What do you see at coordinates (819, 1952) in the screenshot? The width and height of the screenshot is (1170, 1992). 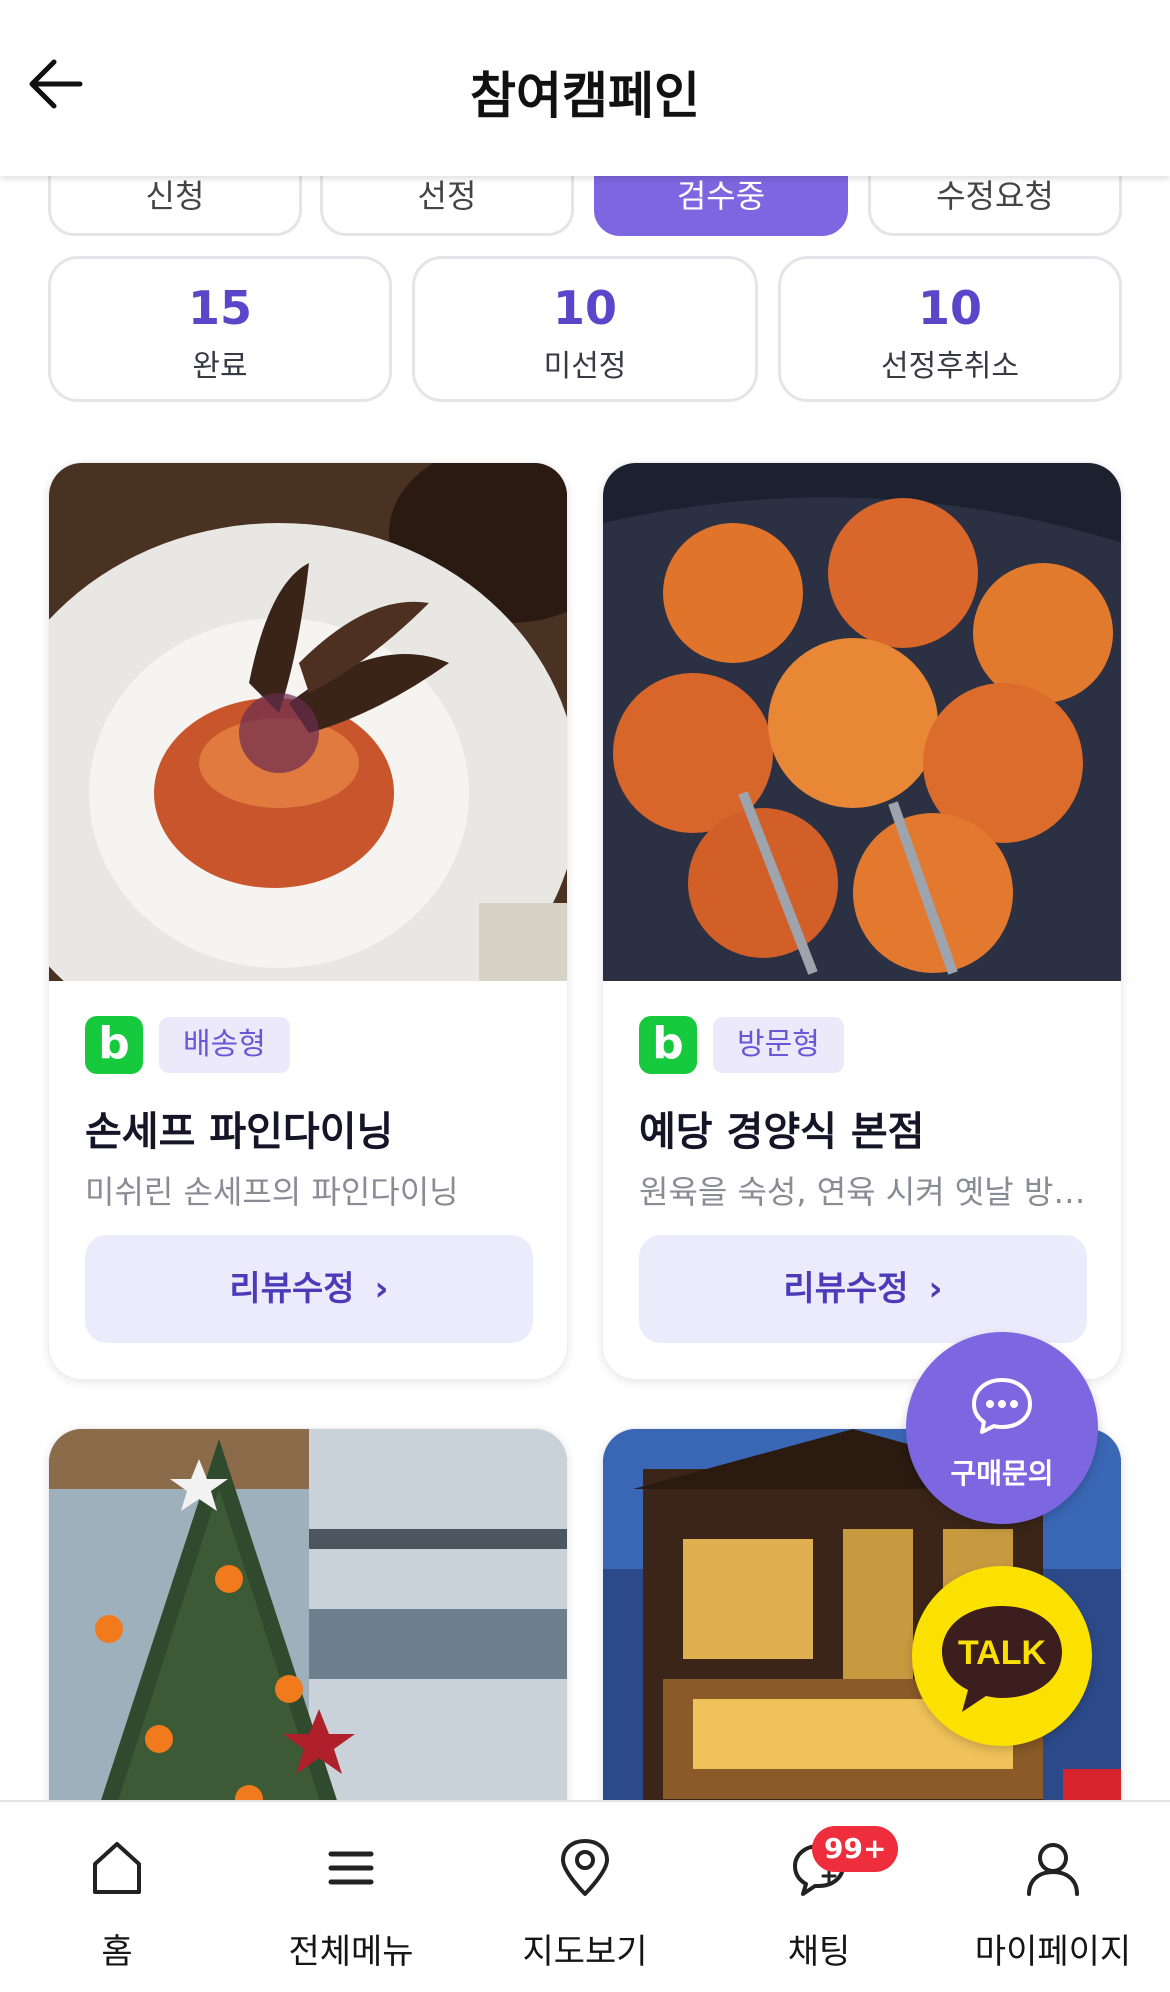 I see `nav-label: 채팅` at bounding box center [819, 1952].